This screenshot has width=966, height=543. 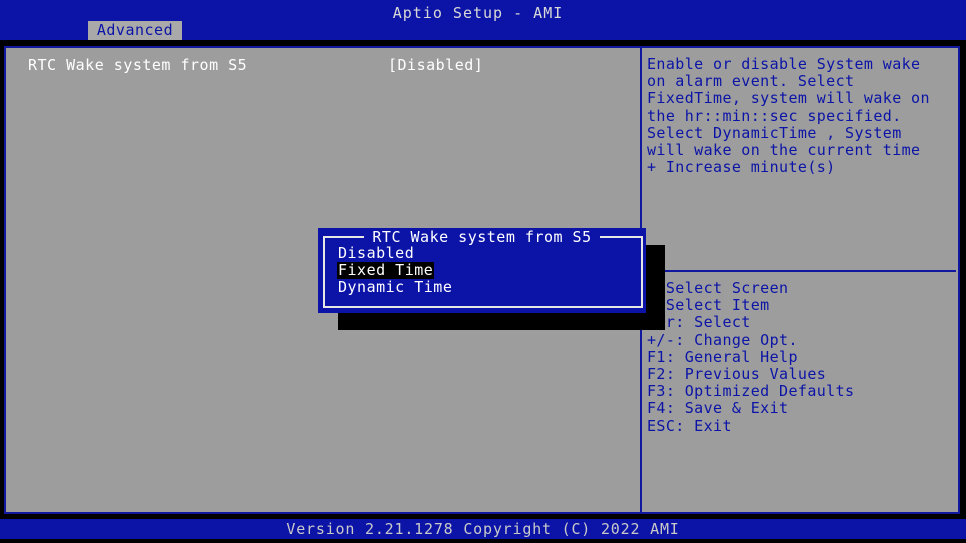 I want to click on key-help-item: F3: Optimized Defaults, so click(x=751, y=391).